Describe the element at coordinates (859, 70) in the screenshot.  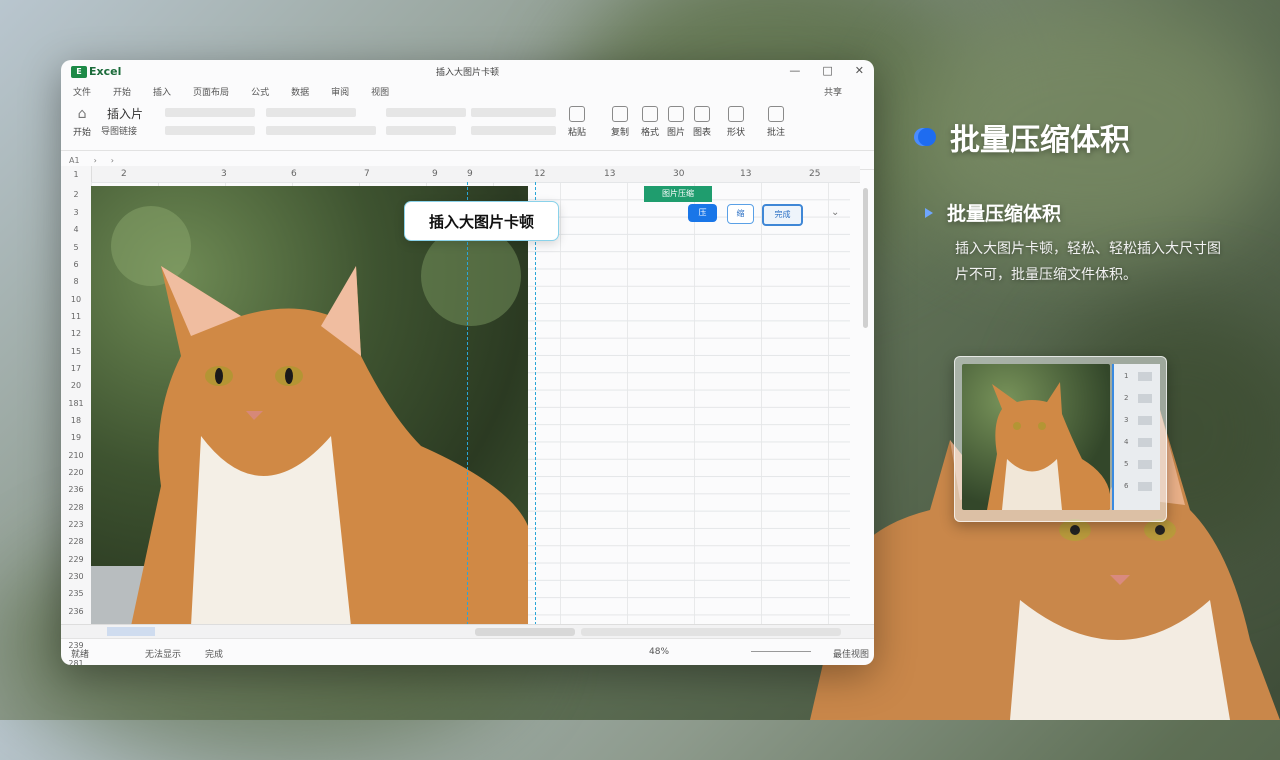
I see `close-button: ✕` at that location.